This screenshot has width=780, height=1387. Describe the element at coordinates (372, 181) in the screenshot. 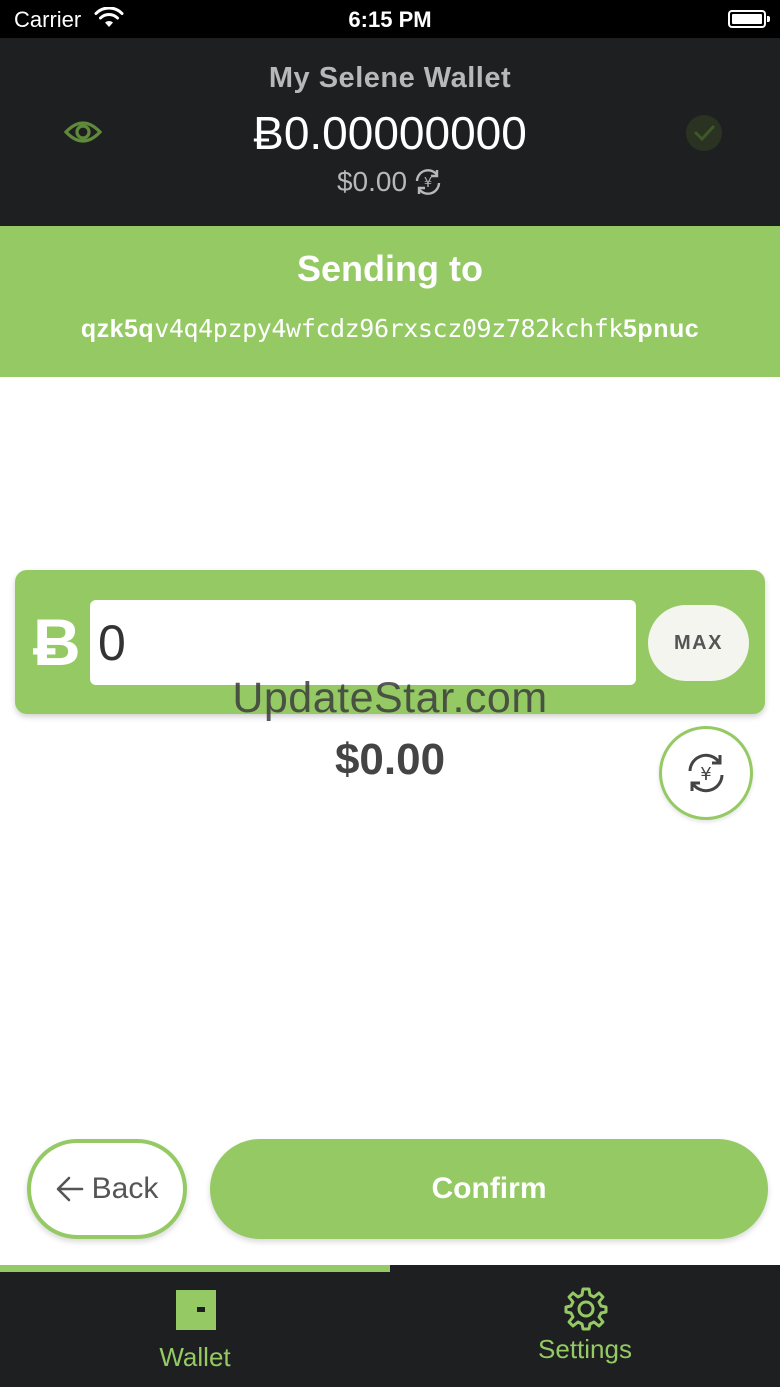

I see `balance-fiat: $0.00` at that location.